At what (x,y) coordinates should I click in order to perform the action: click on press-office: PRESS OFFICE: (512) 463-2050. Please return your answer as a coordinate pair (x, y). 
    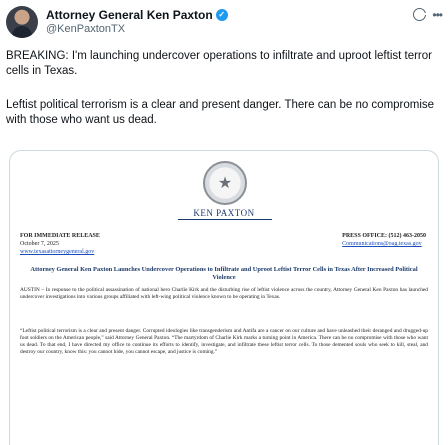
    Looking at the image, I should click on (384, 236).